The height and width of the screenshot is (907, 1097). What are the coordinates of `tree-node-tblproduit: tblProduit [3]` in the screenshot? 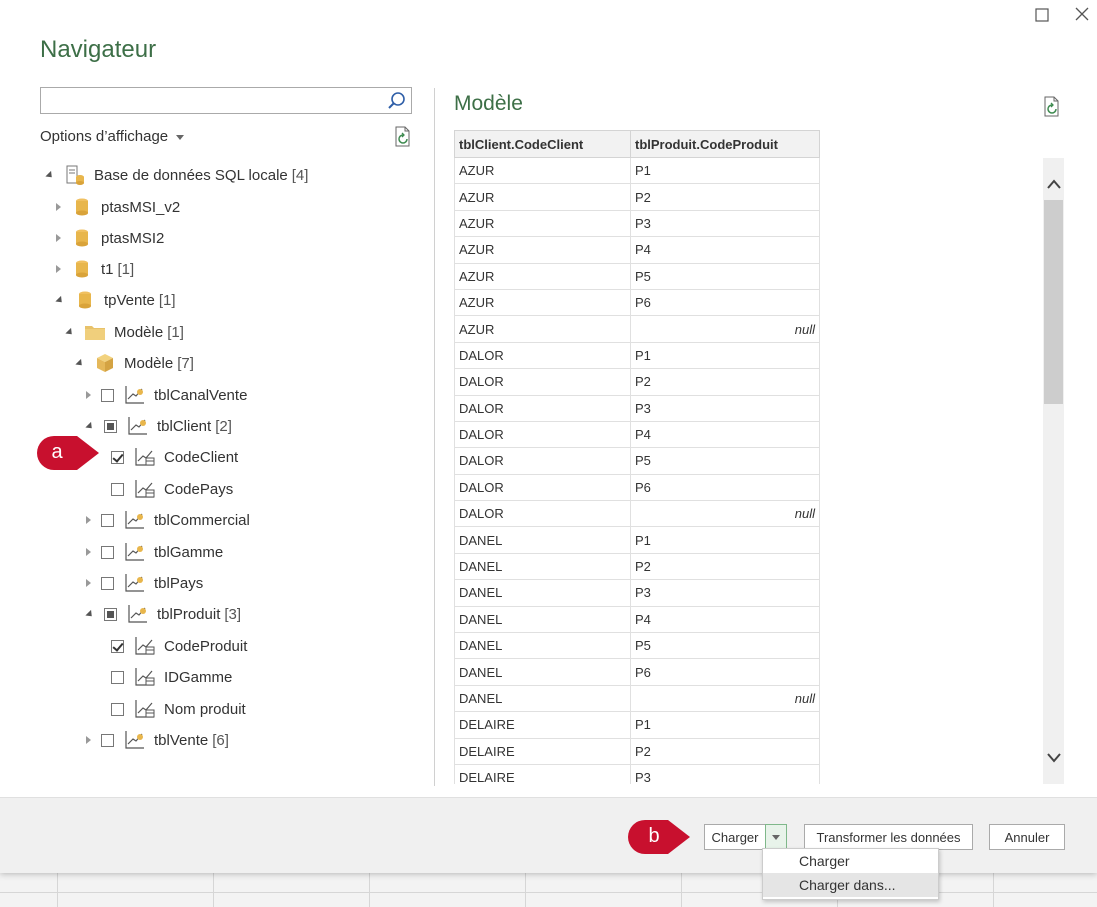 It's located at (163, 614).